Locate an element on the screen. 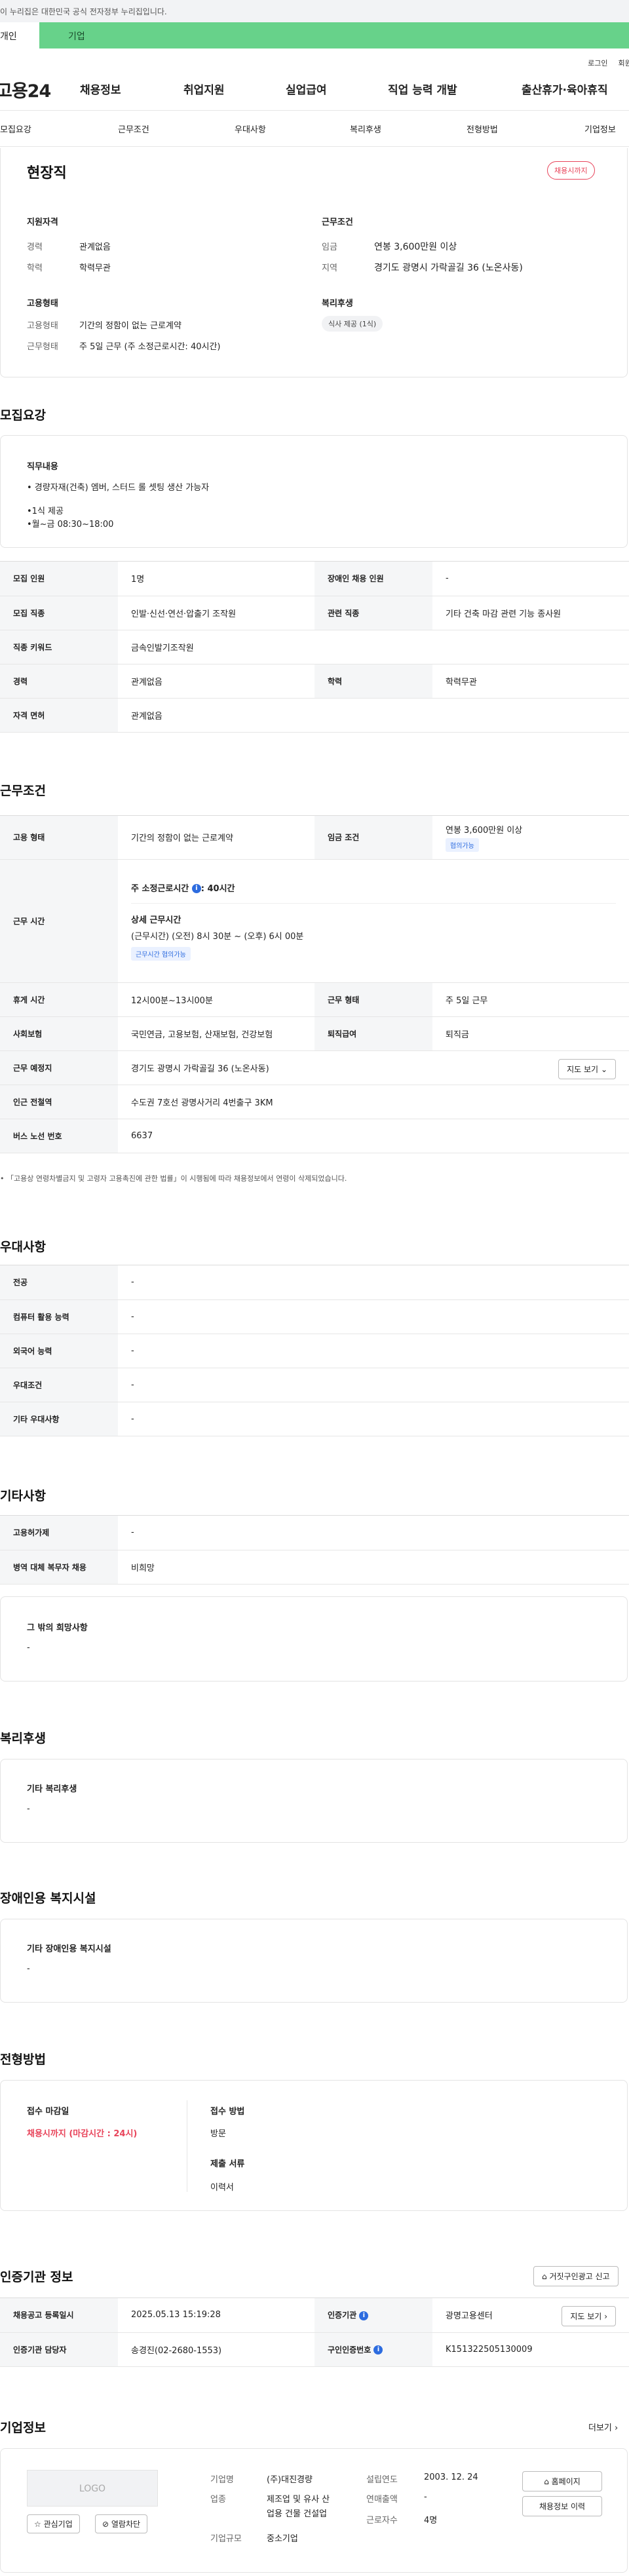  company-more-link: 더보기 › is located at coordinates (603, 2427).